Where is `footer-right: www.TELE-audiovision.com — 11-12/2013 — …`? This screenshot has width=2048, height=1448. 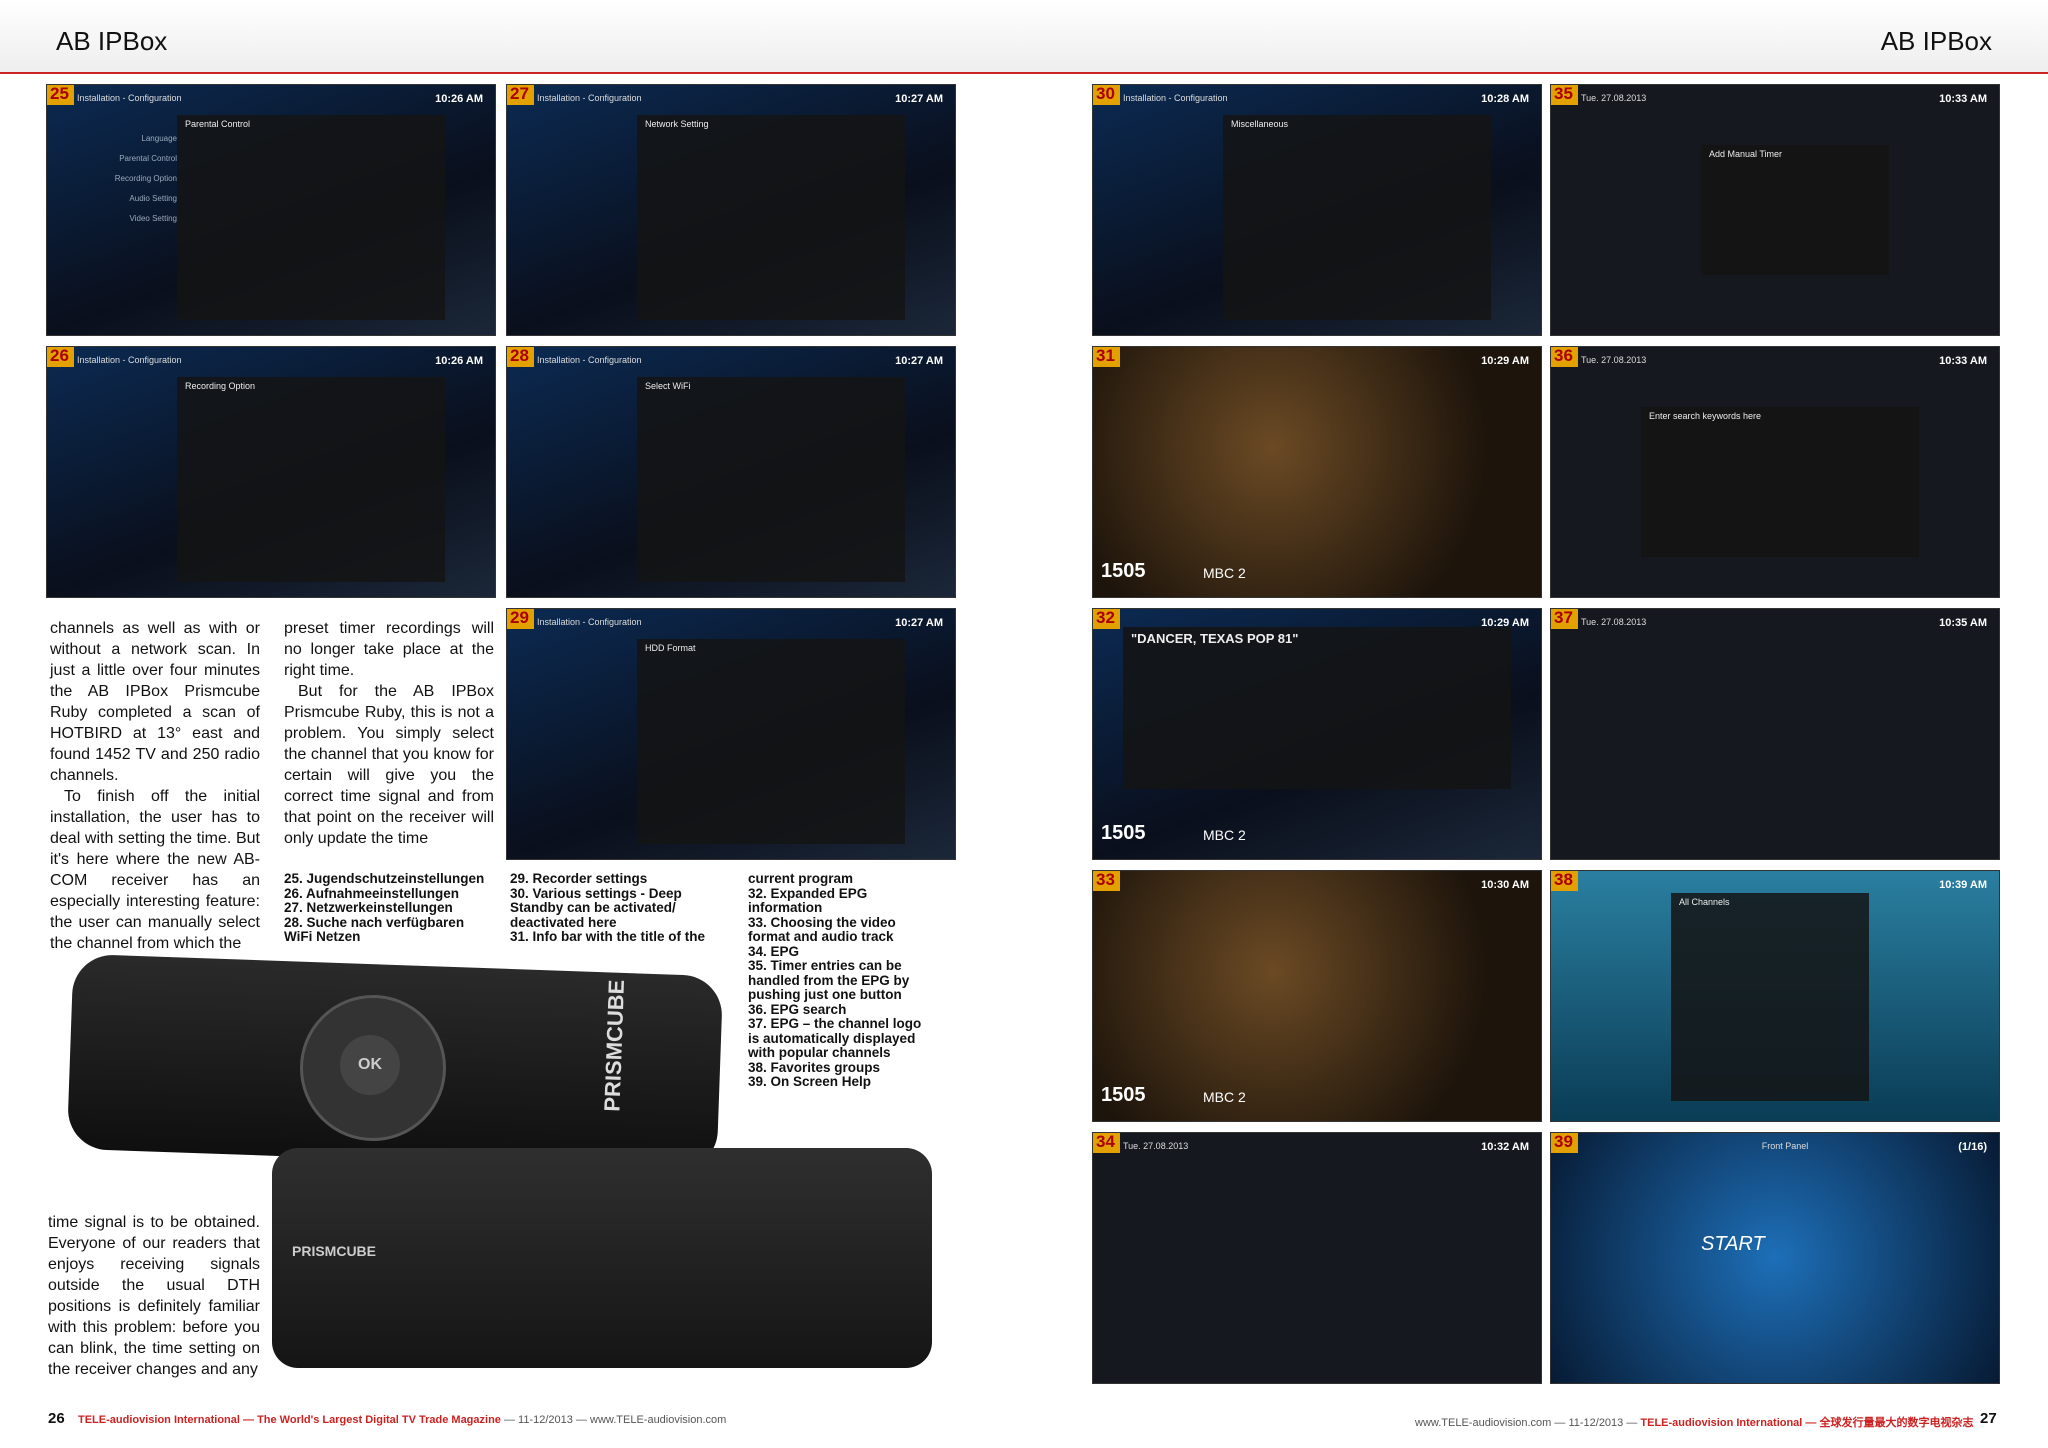 footer-right: www.TELE-audiovision.com — 11-12/2013 — … is located at coordinates (1694, 1423).